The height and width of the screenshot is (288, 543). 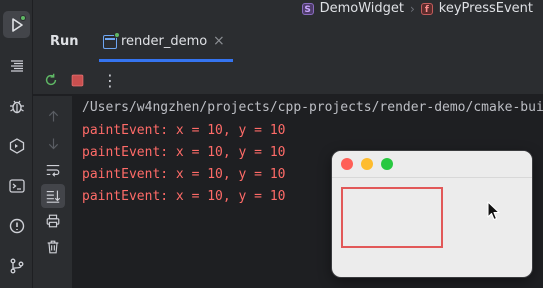 I want to click on tab-render-demo: render_demo ×, so click(x=167, y=44).